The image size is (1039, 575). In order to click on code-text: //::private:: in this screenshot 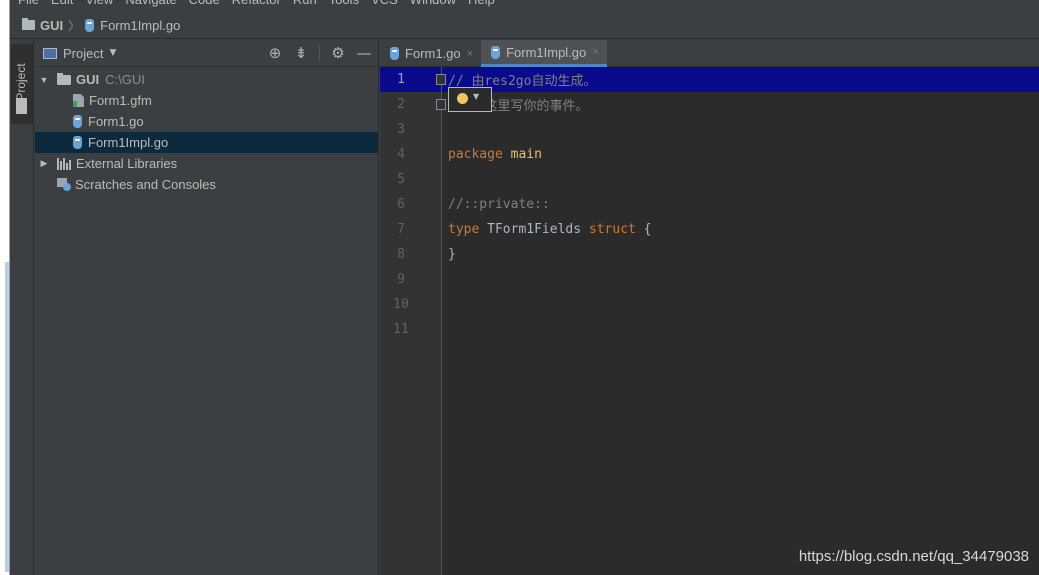, I will do `click(499, 204)`.